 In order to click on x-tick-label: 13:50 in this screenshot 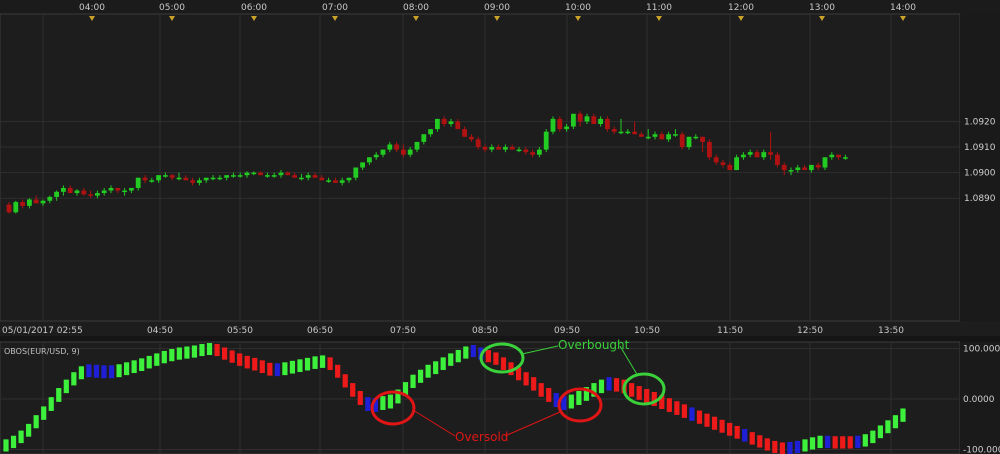, I will do `click(891, 331)`.